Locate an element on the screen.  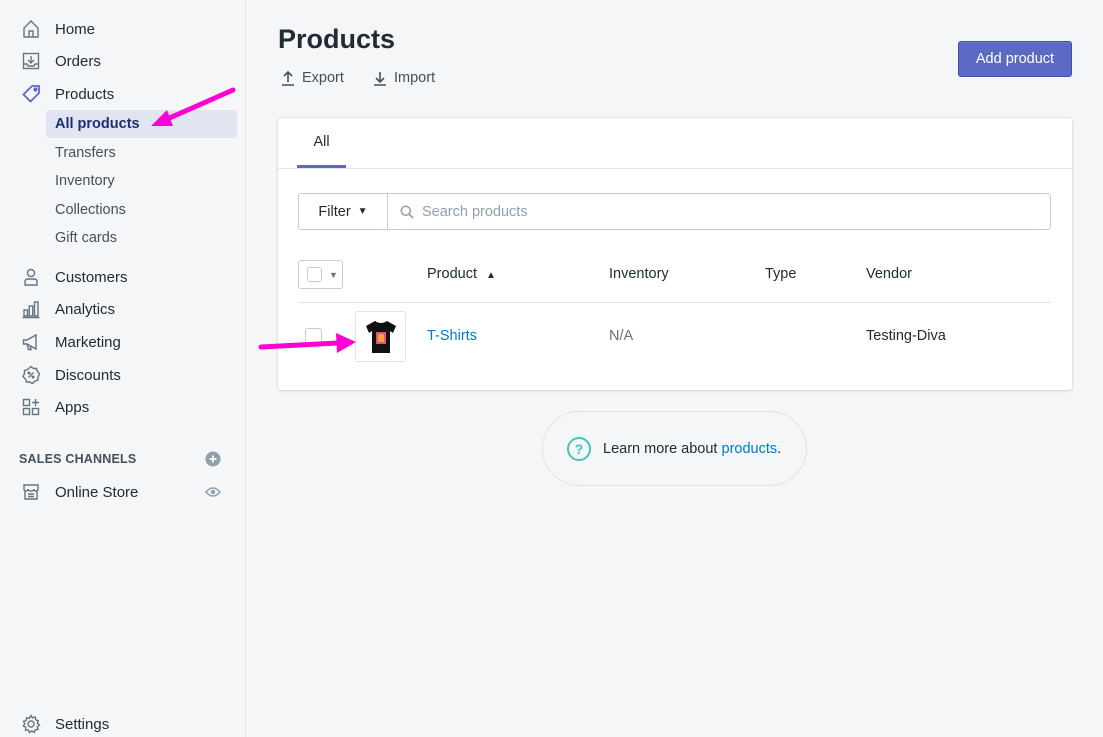
filter-button: Filter ▼ is located at coordinates (343, 211).